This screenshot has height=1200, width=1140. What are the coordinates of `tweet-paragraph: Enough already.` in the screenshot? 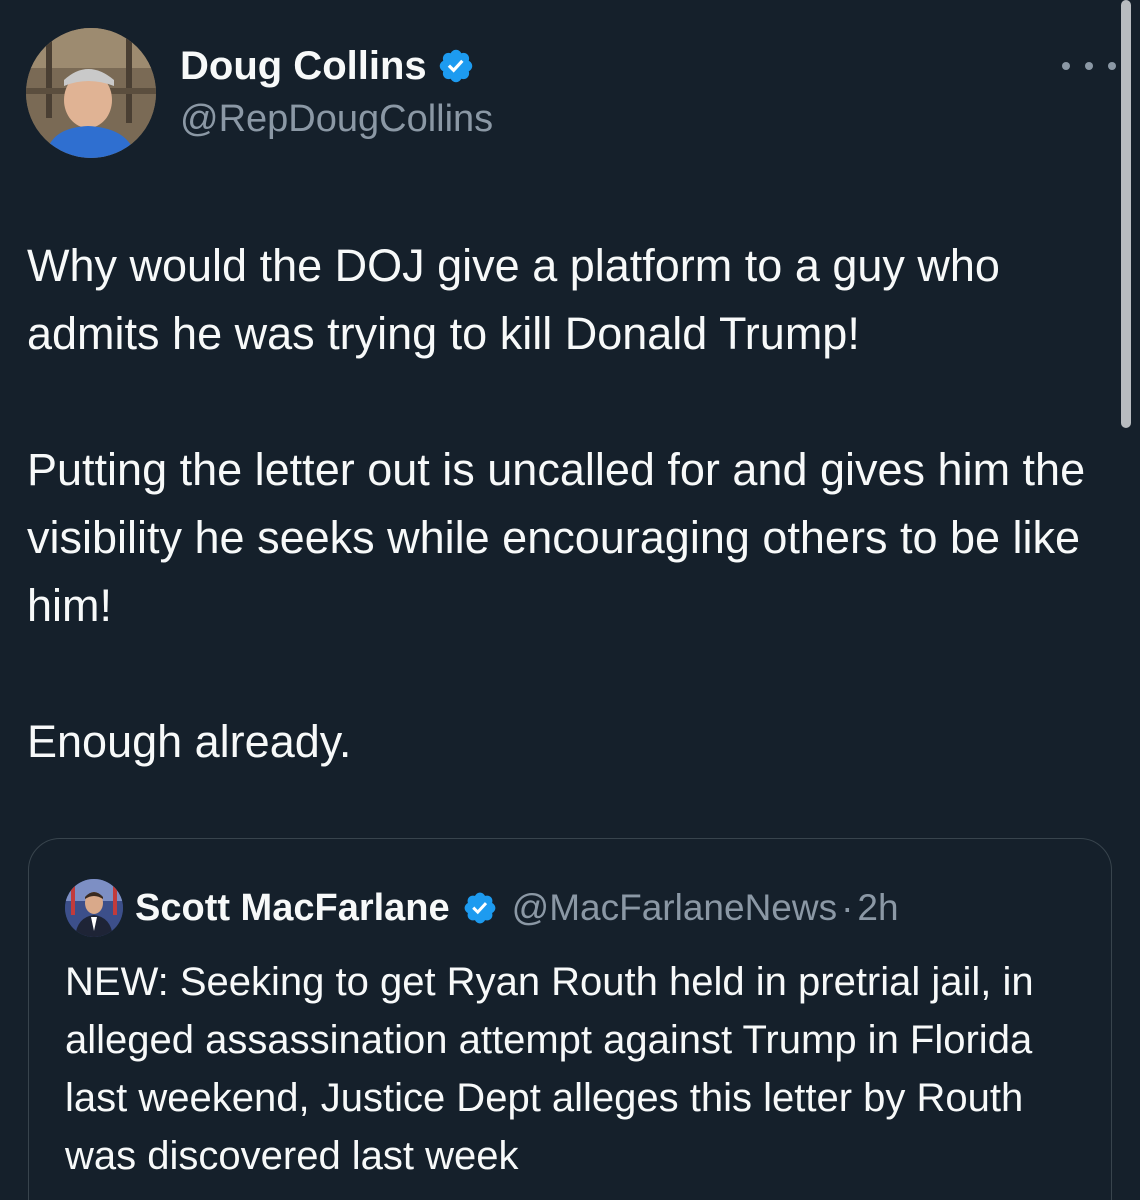 It's located at (189, 741).